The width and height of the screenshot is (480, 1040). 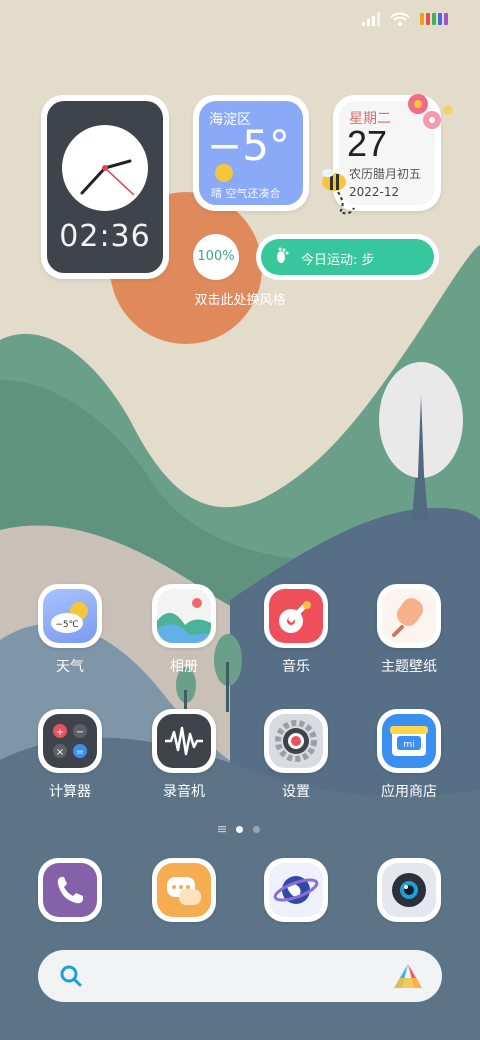 I want to click on bee-decoration-icon, so click(x=338, y=192).